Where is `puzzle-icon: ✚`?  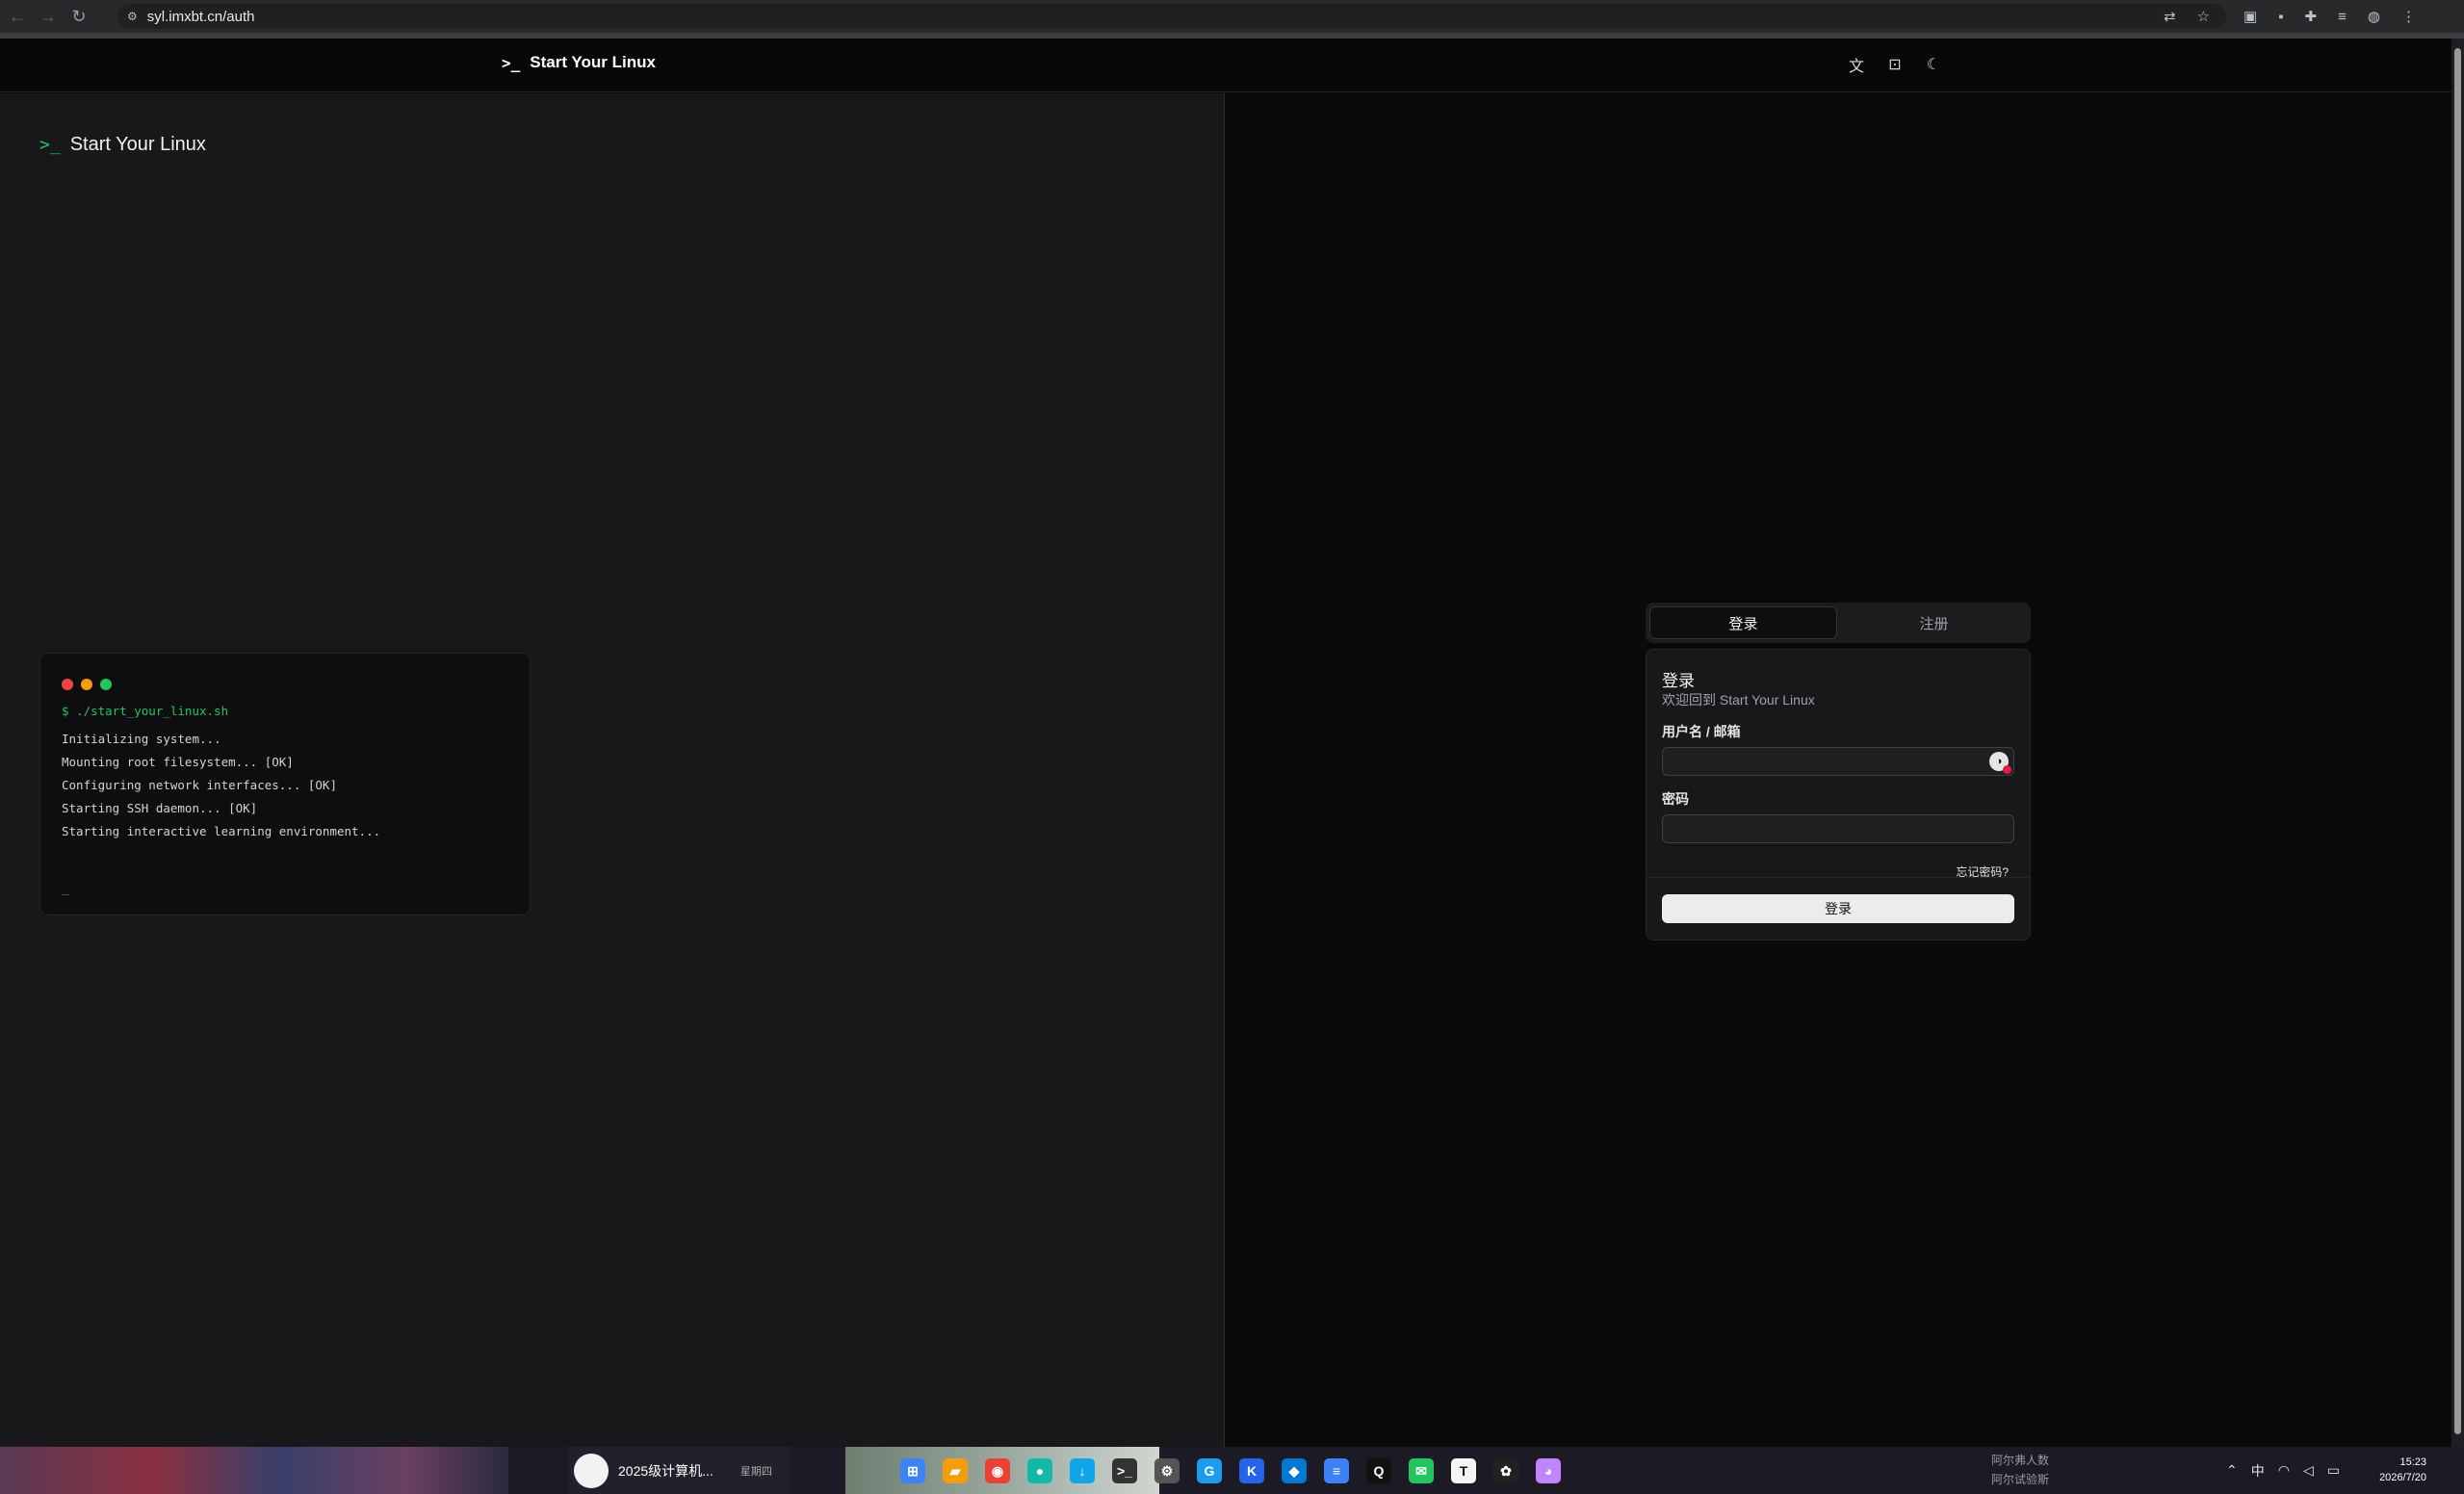 puzzle-icon: ✚ is located at coordinates (2311, 16).